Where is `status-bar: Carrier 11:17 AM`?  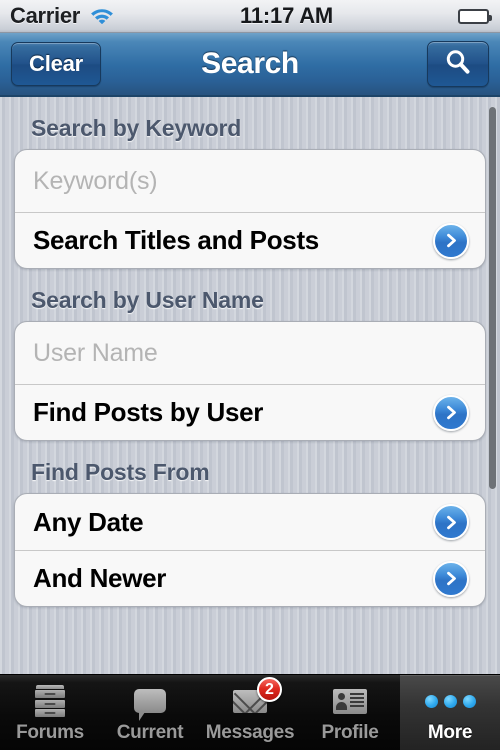
status-bar: Carrier 11:17 AM is located at coordinates (250, 16).